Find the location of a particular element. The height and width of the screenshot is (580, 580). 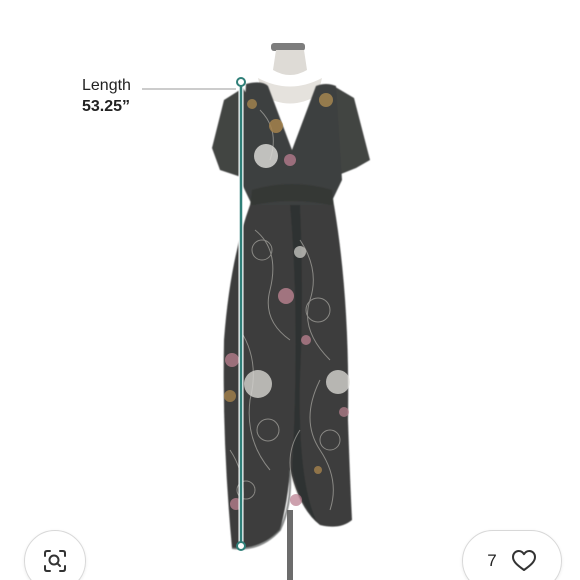

like-button: 7 is located at coordinates (512, 555).